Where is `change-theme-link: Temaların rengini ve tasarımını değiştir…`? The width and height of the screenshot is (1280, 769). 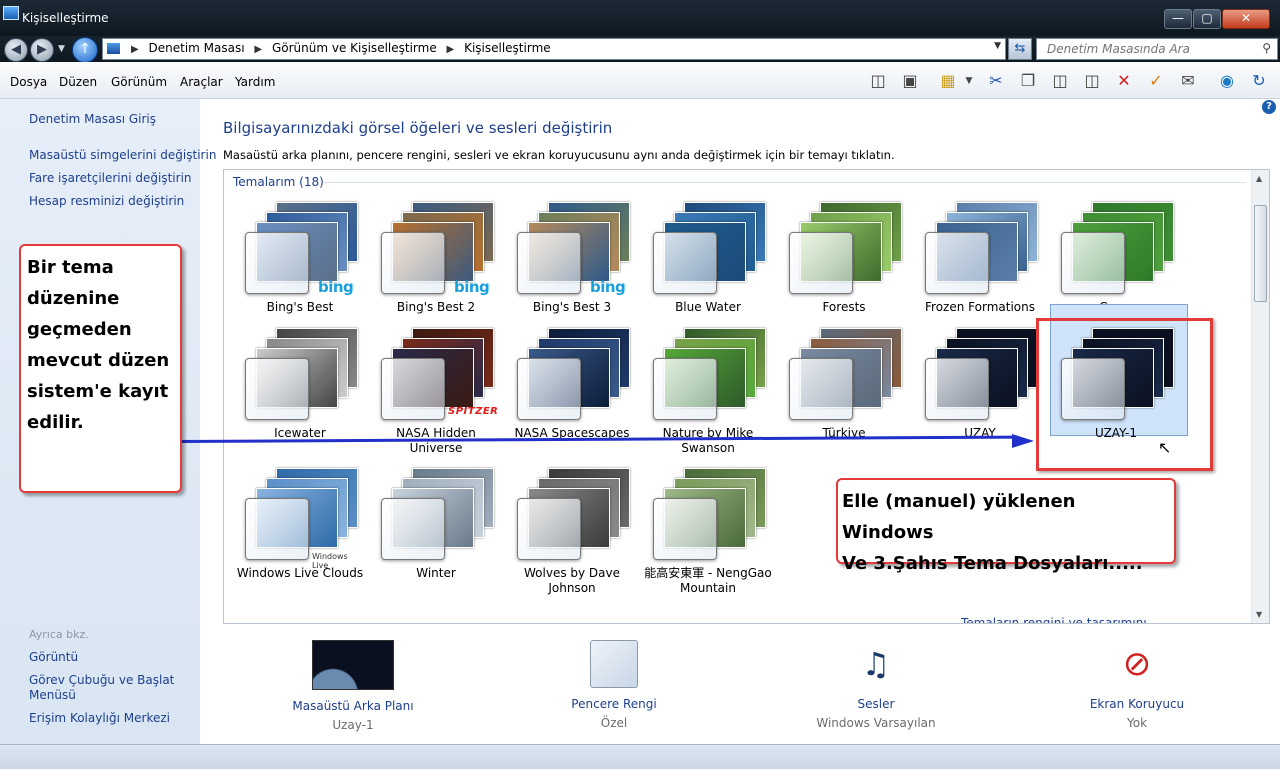 change-theme-link: Temaların rengini ve tasarımını değiştir… is located at coordinates (1081, 619).